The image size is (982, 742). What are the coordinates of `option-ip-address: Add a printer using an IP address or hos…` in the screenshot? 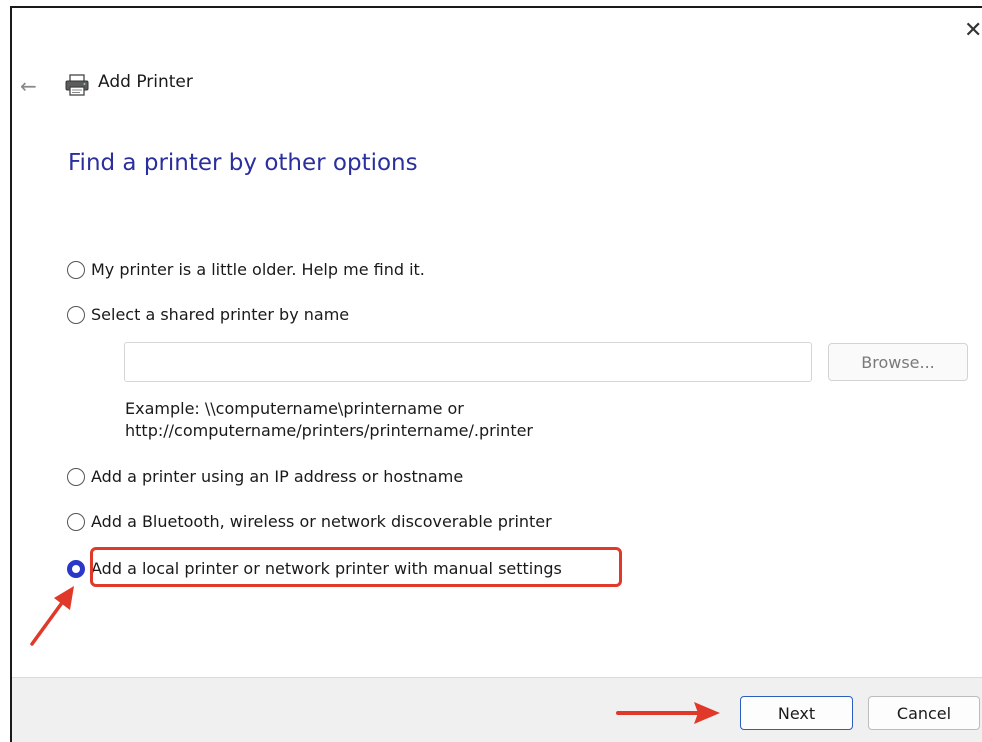 It's located at (265, 476).